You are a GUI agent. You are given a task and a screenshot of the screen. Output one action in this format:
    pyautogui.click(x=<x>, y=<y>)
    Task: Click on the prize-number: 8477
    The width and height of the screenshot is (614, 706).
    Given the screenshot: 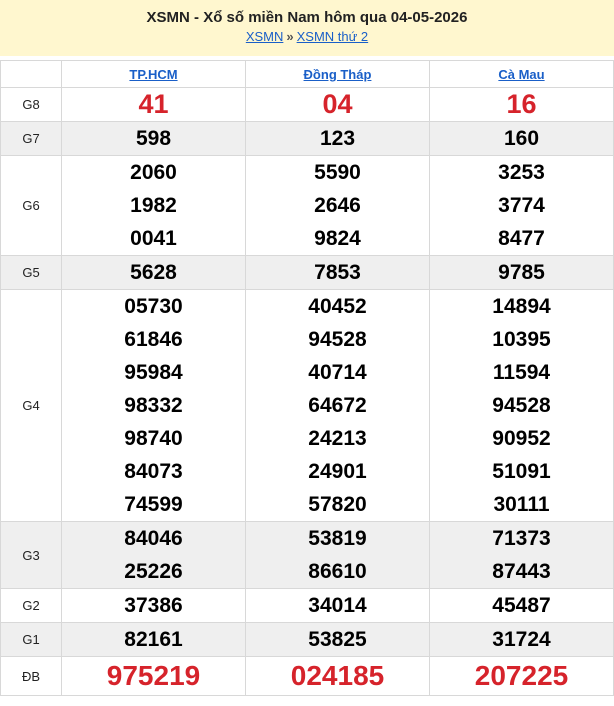 What is the action you would take?
    pyautogui.click(x=521, y=238)
    